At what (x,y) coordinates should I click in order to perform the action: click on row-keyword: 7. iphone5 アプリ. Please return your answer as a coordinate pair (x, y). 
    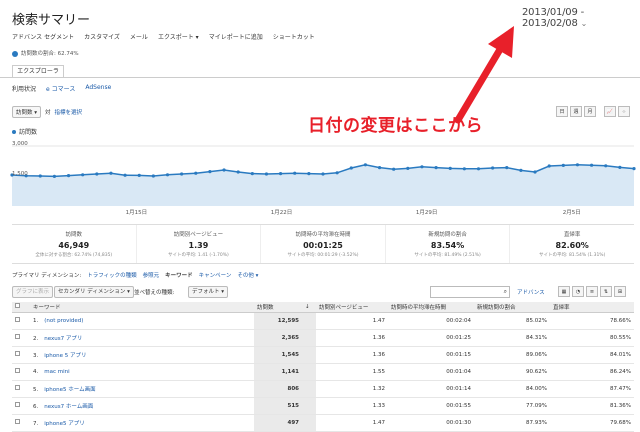
    Looking at the image, I should click on (142, 423).